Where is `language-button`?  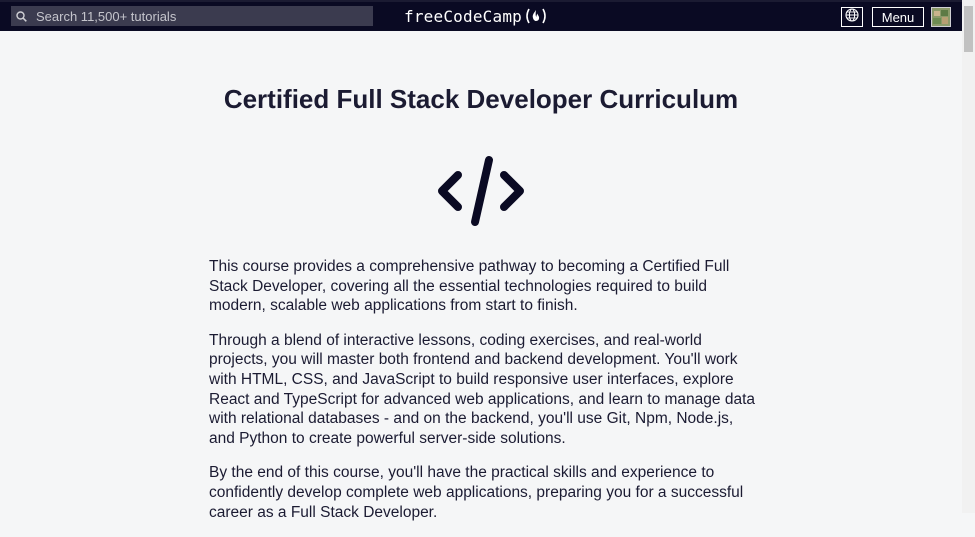 language-button is located at coordinates (852, 17).